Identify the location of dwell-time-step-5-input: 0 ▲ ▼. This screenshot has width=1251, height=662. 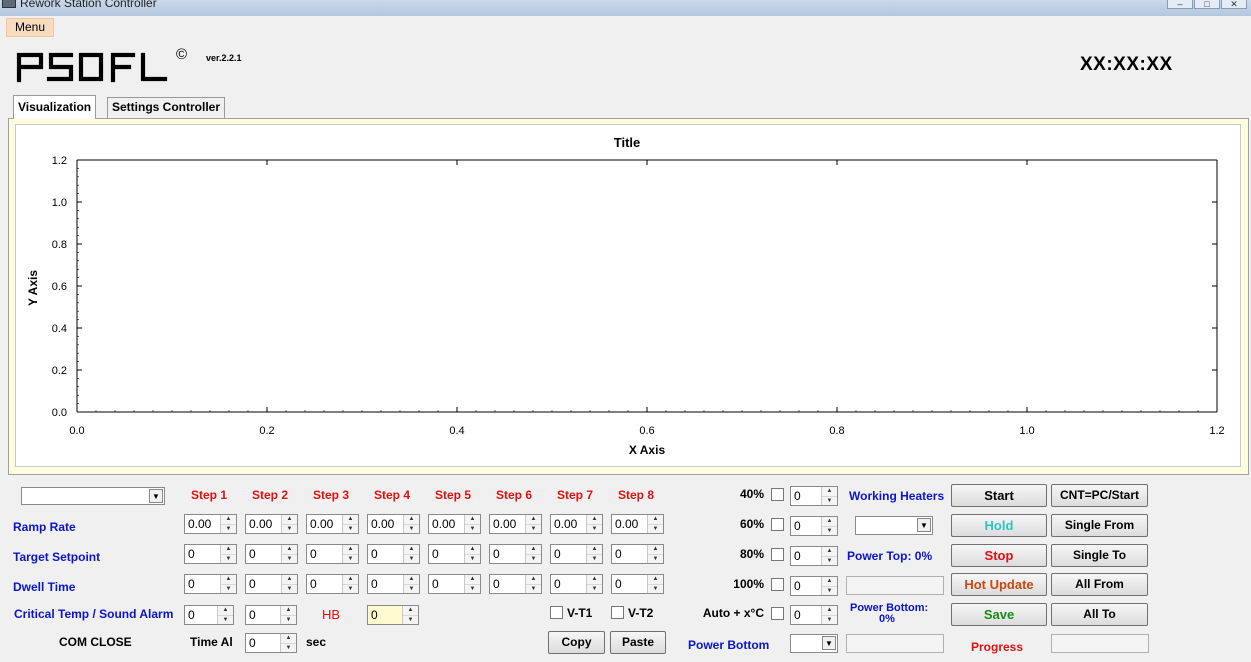
(454, 584).